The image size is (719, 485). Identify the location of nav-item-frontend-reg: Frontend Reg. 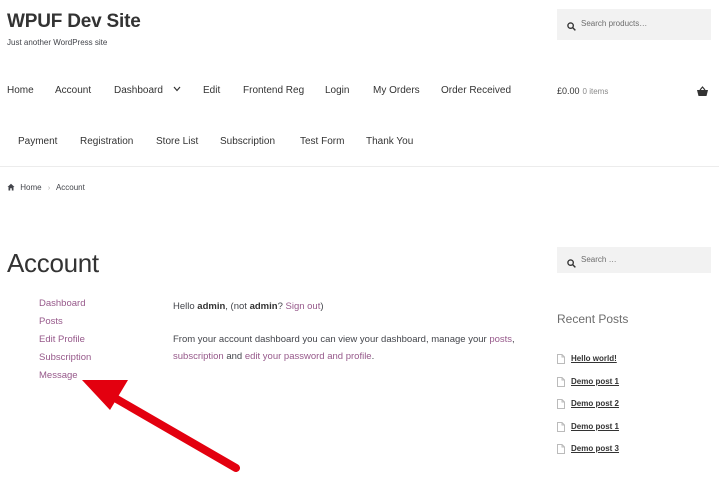
(273, 90).